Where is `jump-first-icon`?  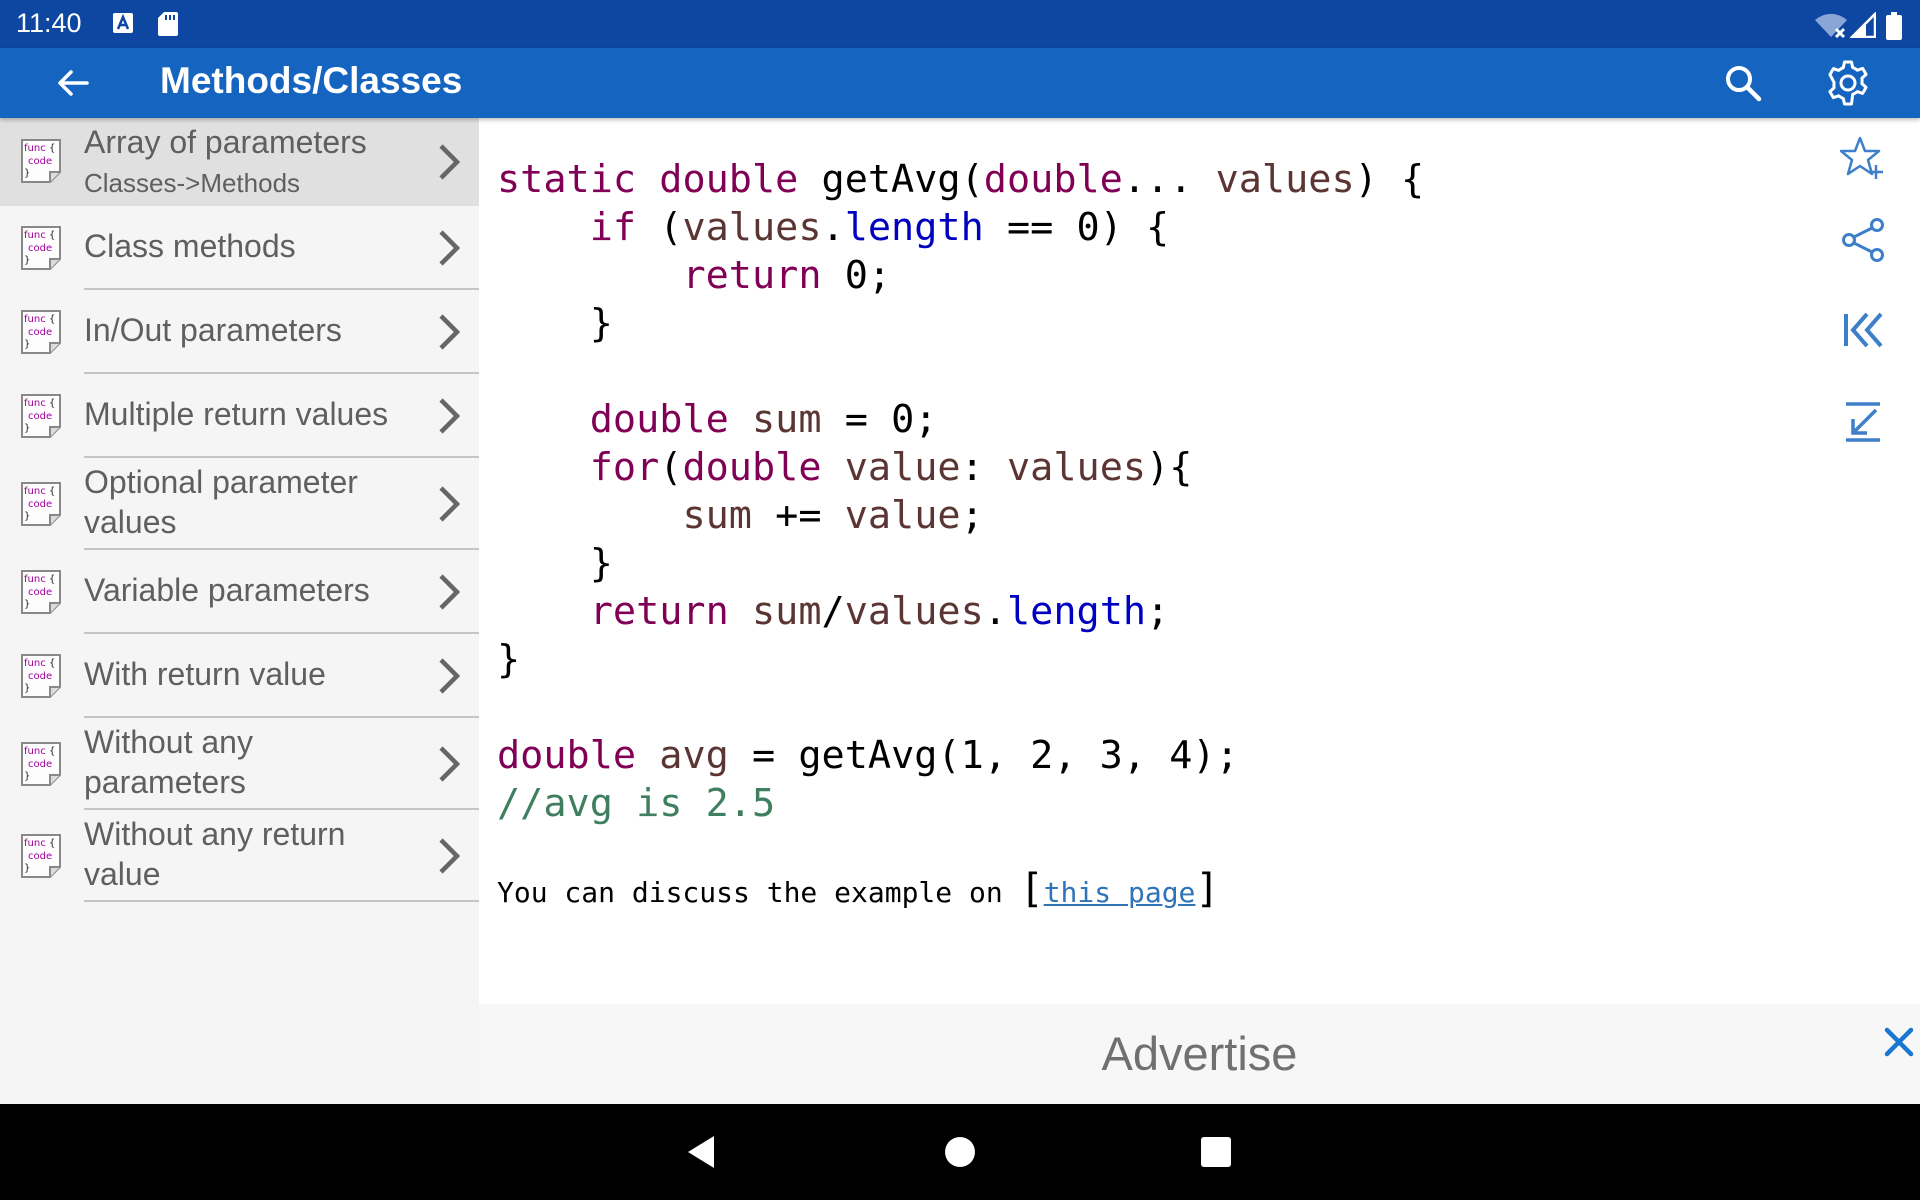 jump-first-icon is located at coordinates (1863, 330).